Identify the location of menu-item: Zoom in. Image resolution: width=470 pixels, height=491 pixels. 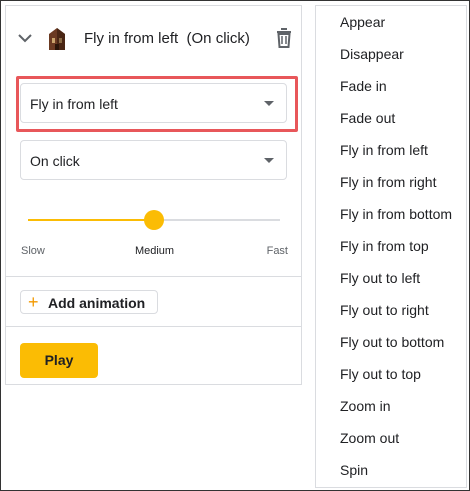
(391, 406).